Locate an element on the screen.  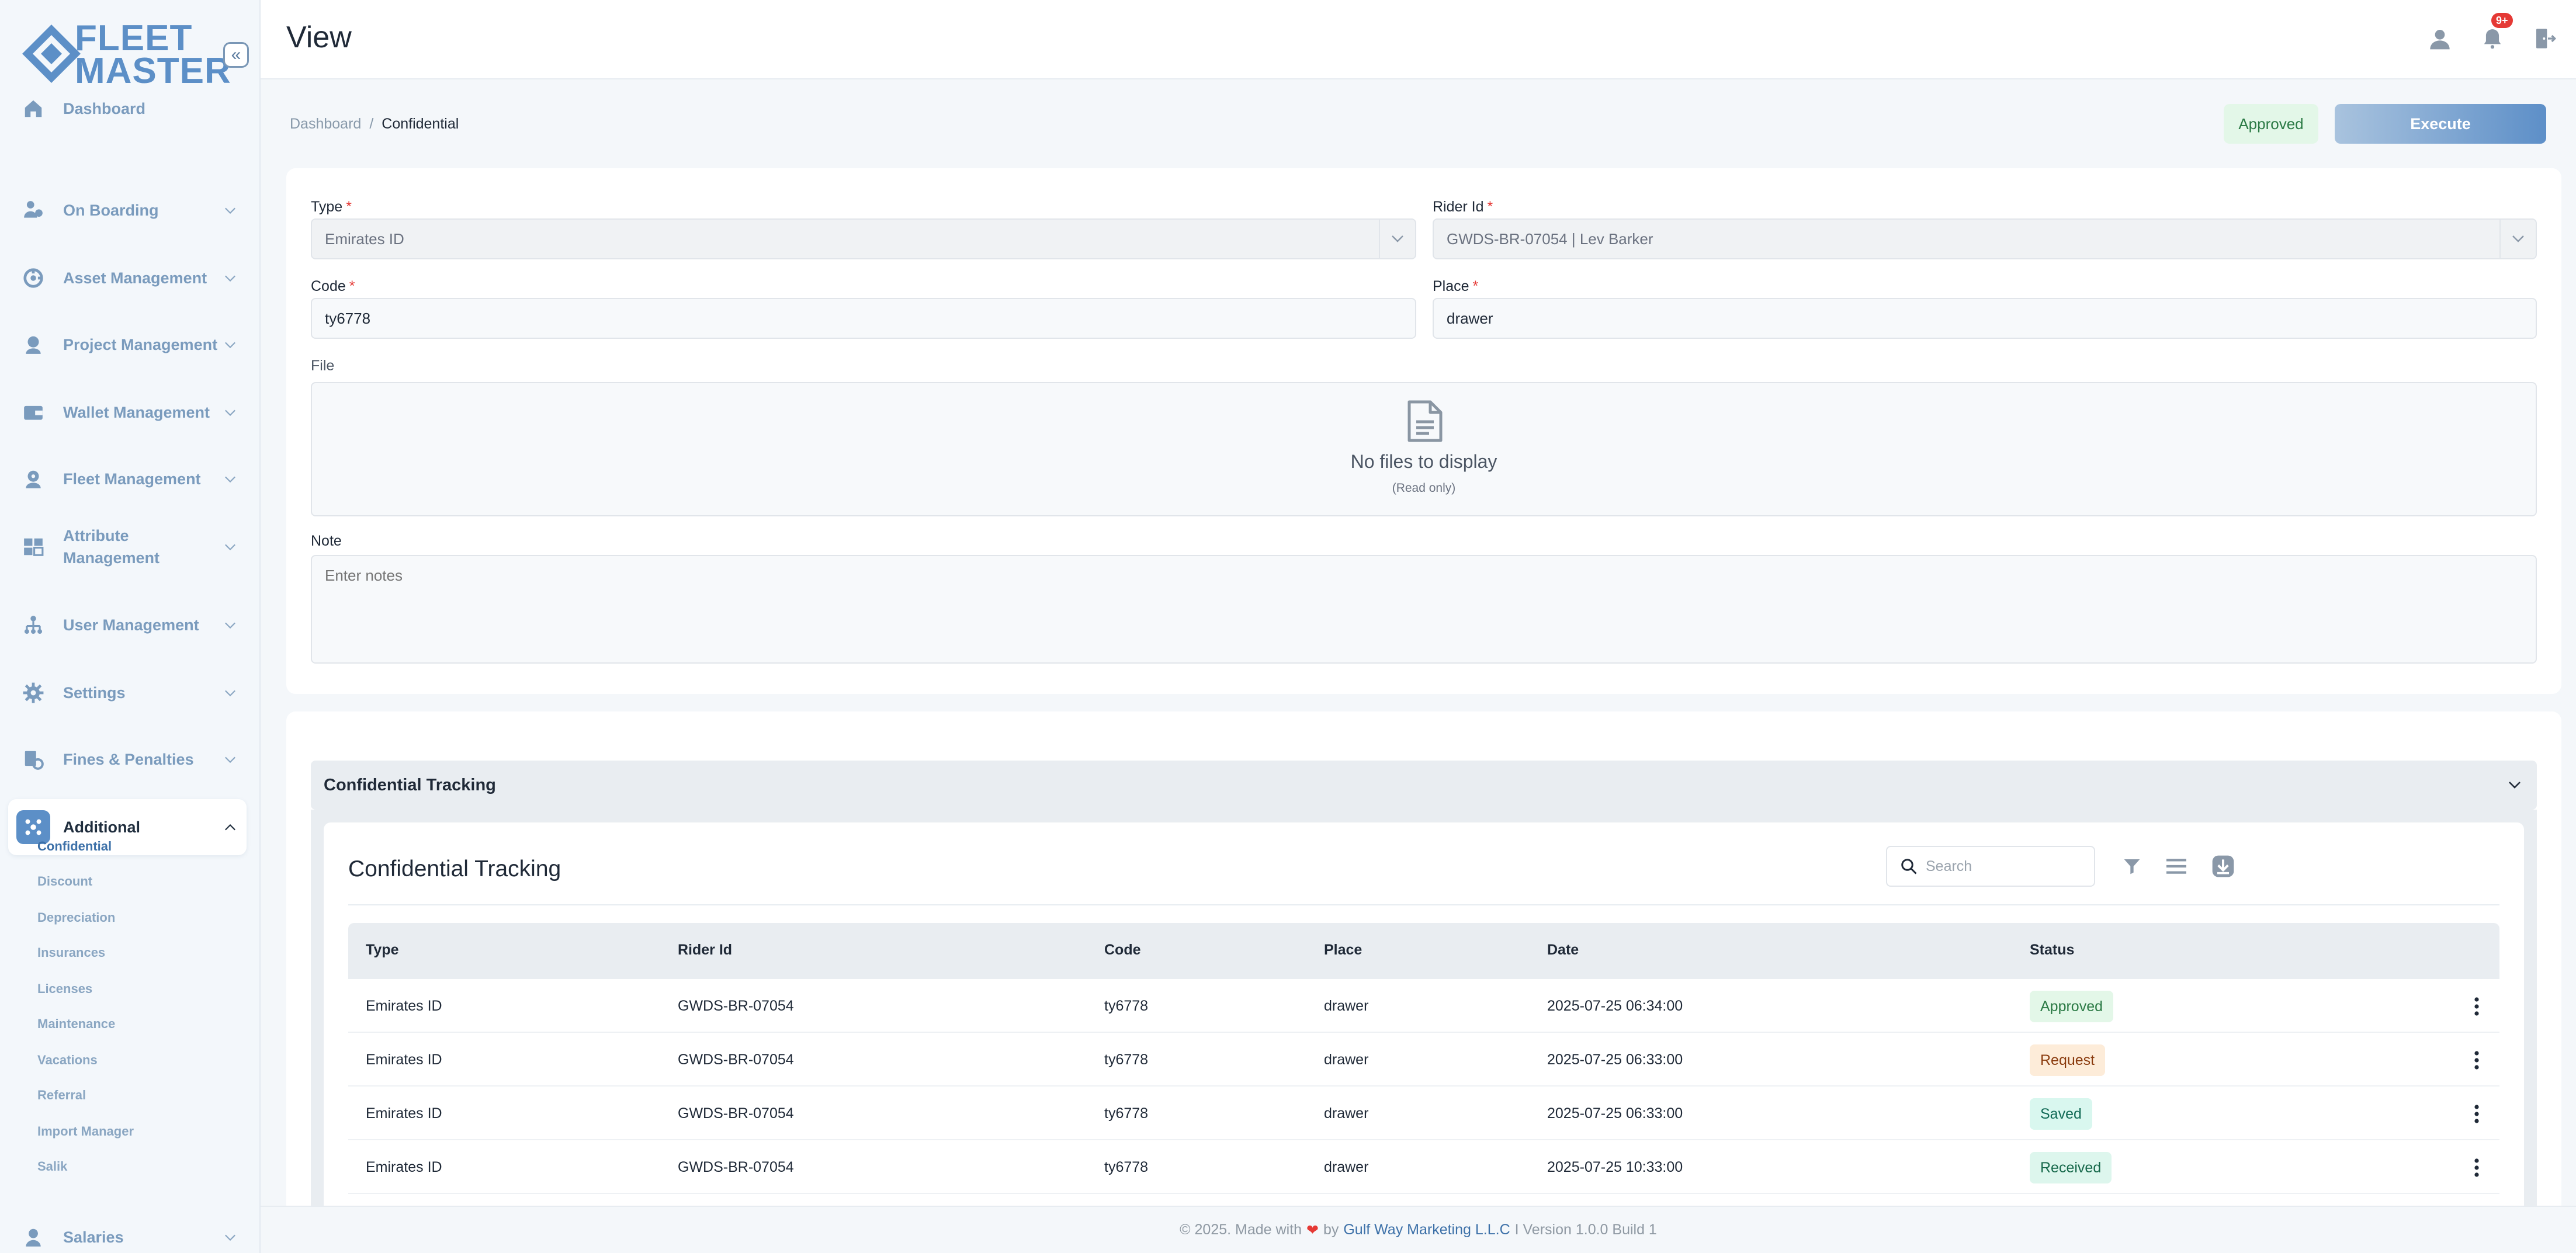
sidebar-subitem-confidential: Confidential is located at coordinates (74, 846).